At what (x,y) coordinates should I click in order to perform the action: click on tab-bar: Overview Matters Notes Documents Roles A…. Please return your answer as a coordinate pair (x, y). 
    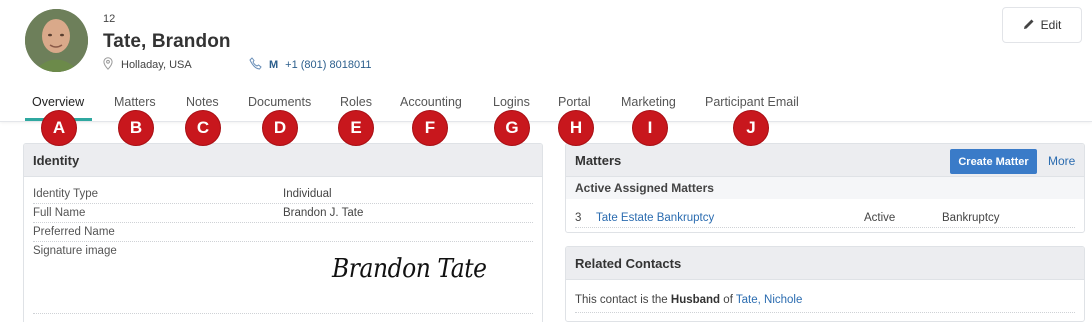
    Looking at the image, I should click on (546, 105).